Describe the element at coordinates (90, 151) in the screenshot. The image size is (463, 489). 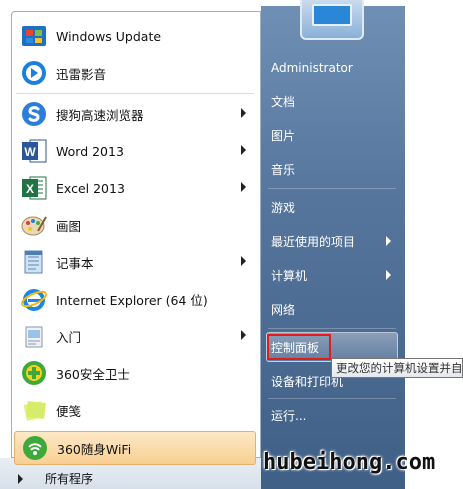
I see `program-label: Word 2013` at that location.